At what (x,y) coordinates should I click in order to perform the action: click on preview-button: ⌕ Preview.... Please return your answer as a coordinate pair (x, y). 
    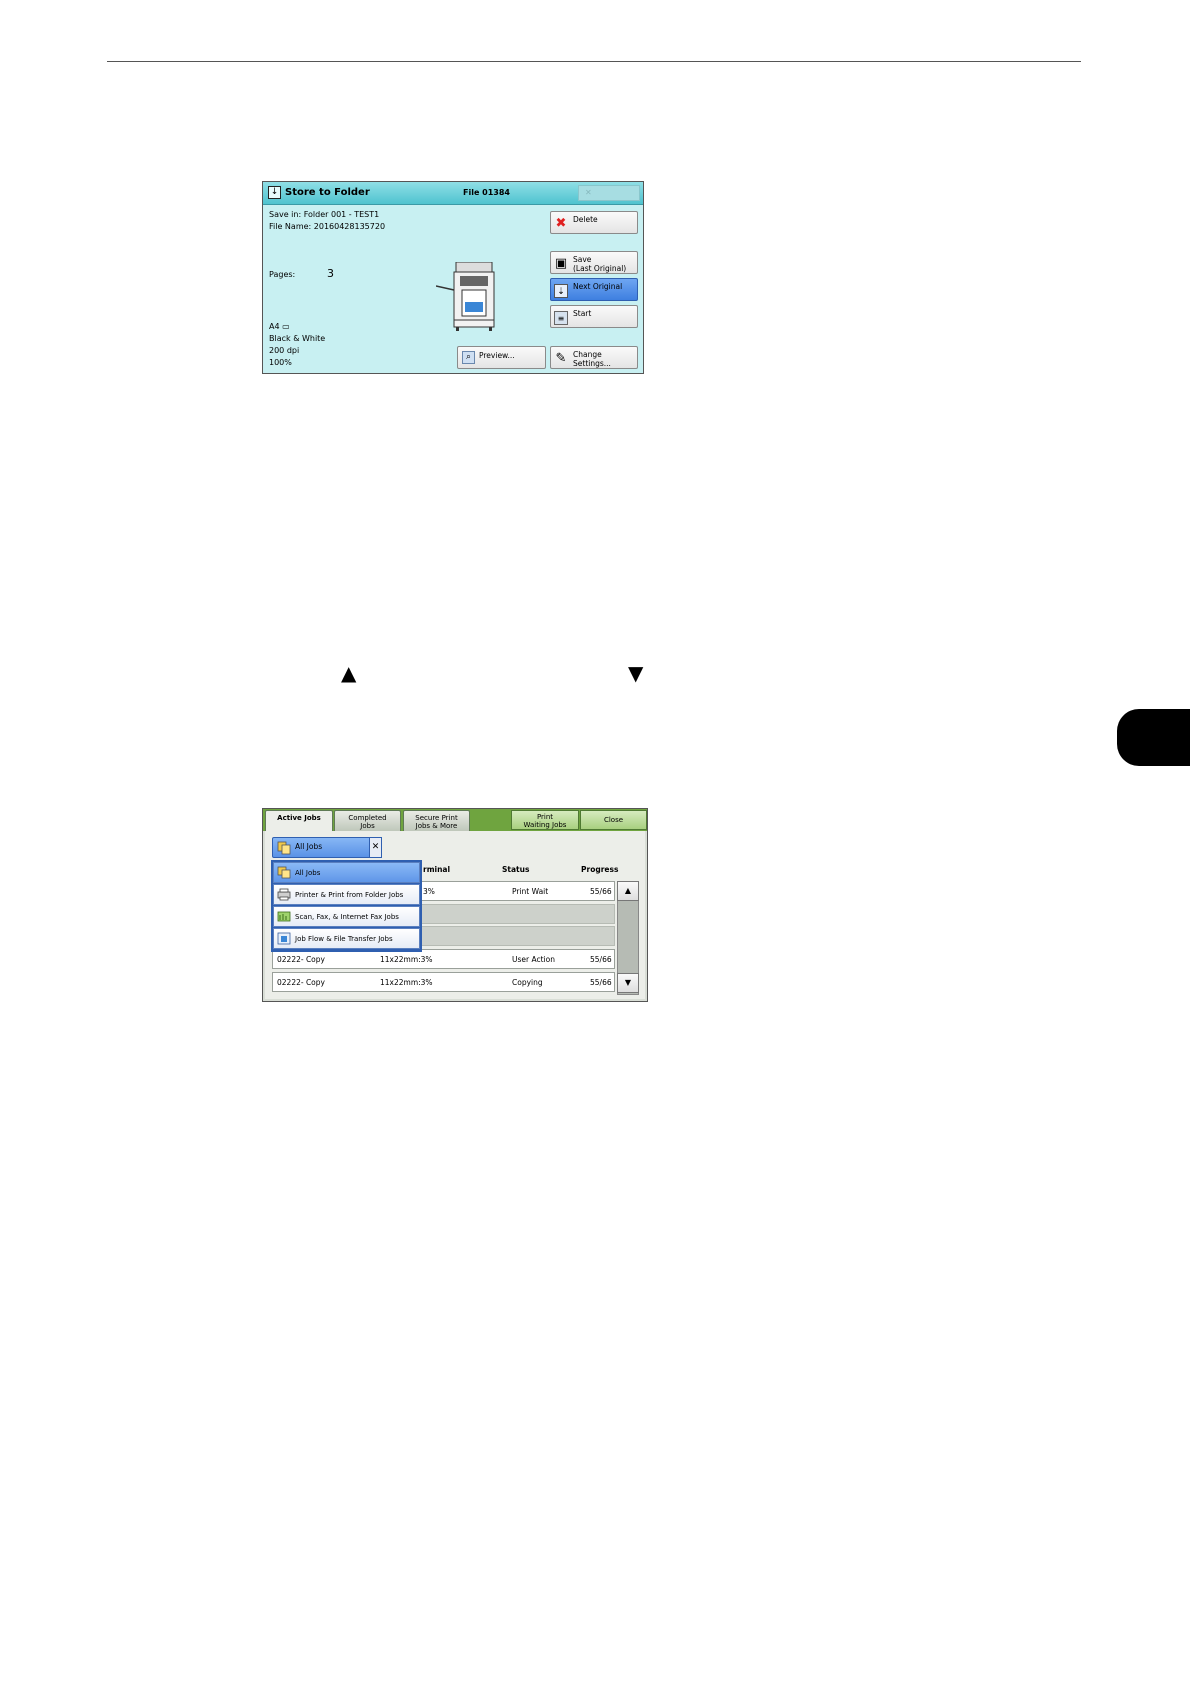
    Looking at the image, I should click on (501, 357).